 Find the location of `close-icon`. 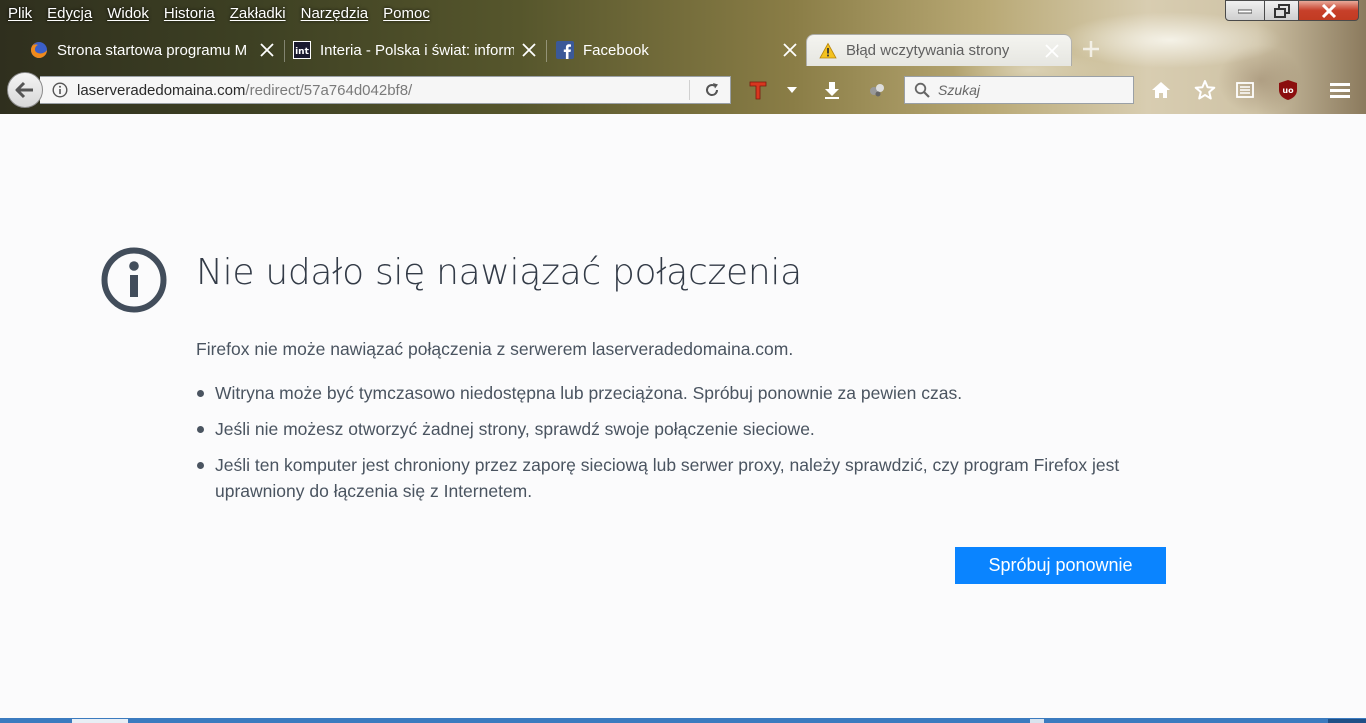

close-icon is located at coordinates (1328, 10).